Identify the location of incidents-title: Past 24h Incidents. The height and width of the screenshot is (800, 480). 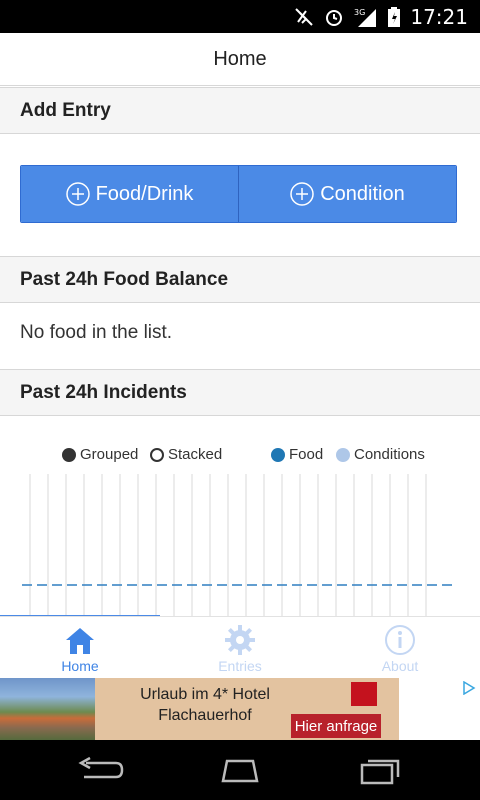
(103, 392).